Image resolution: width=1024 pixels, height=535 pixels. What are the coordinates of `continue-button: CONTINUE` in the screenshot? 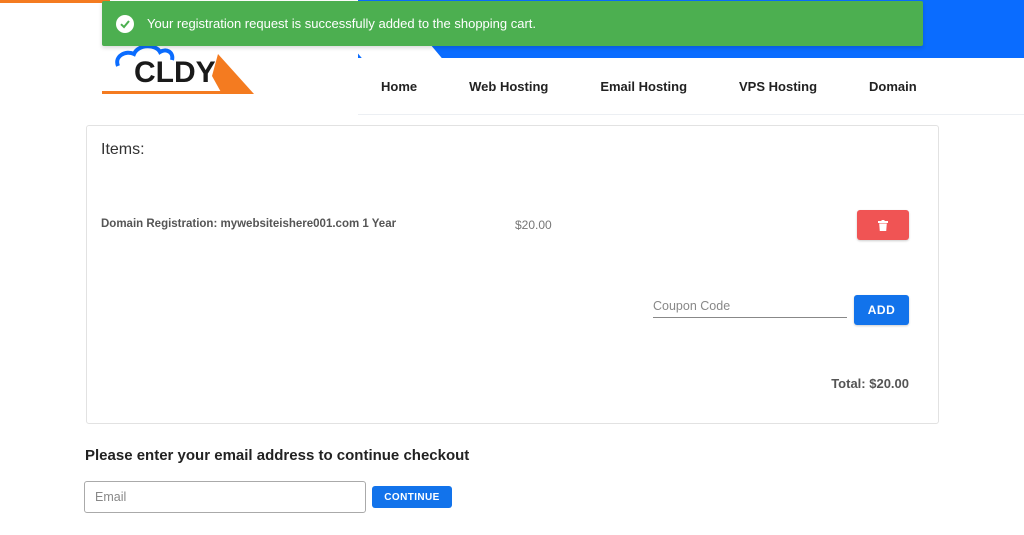 It's located at (412, 497).